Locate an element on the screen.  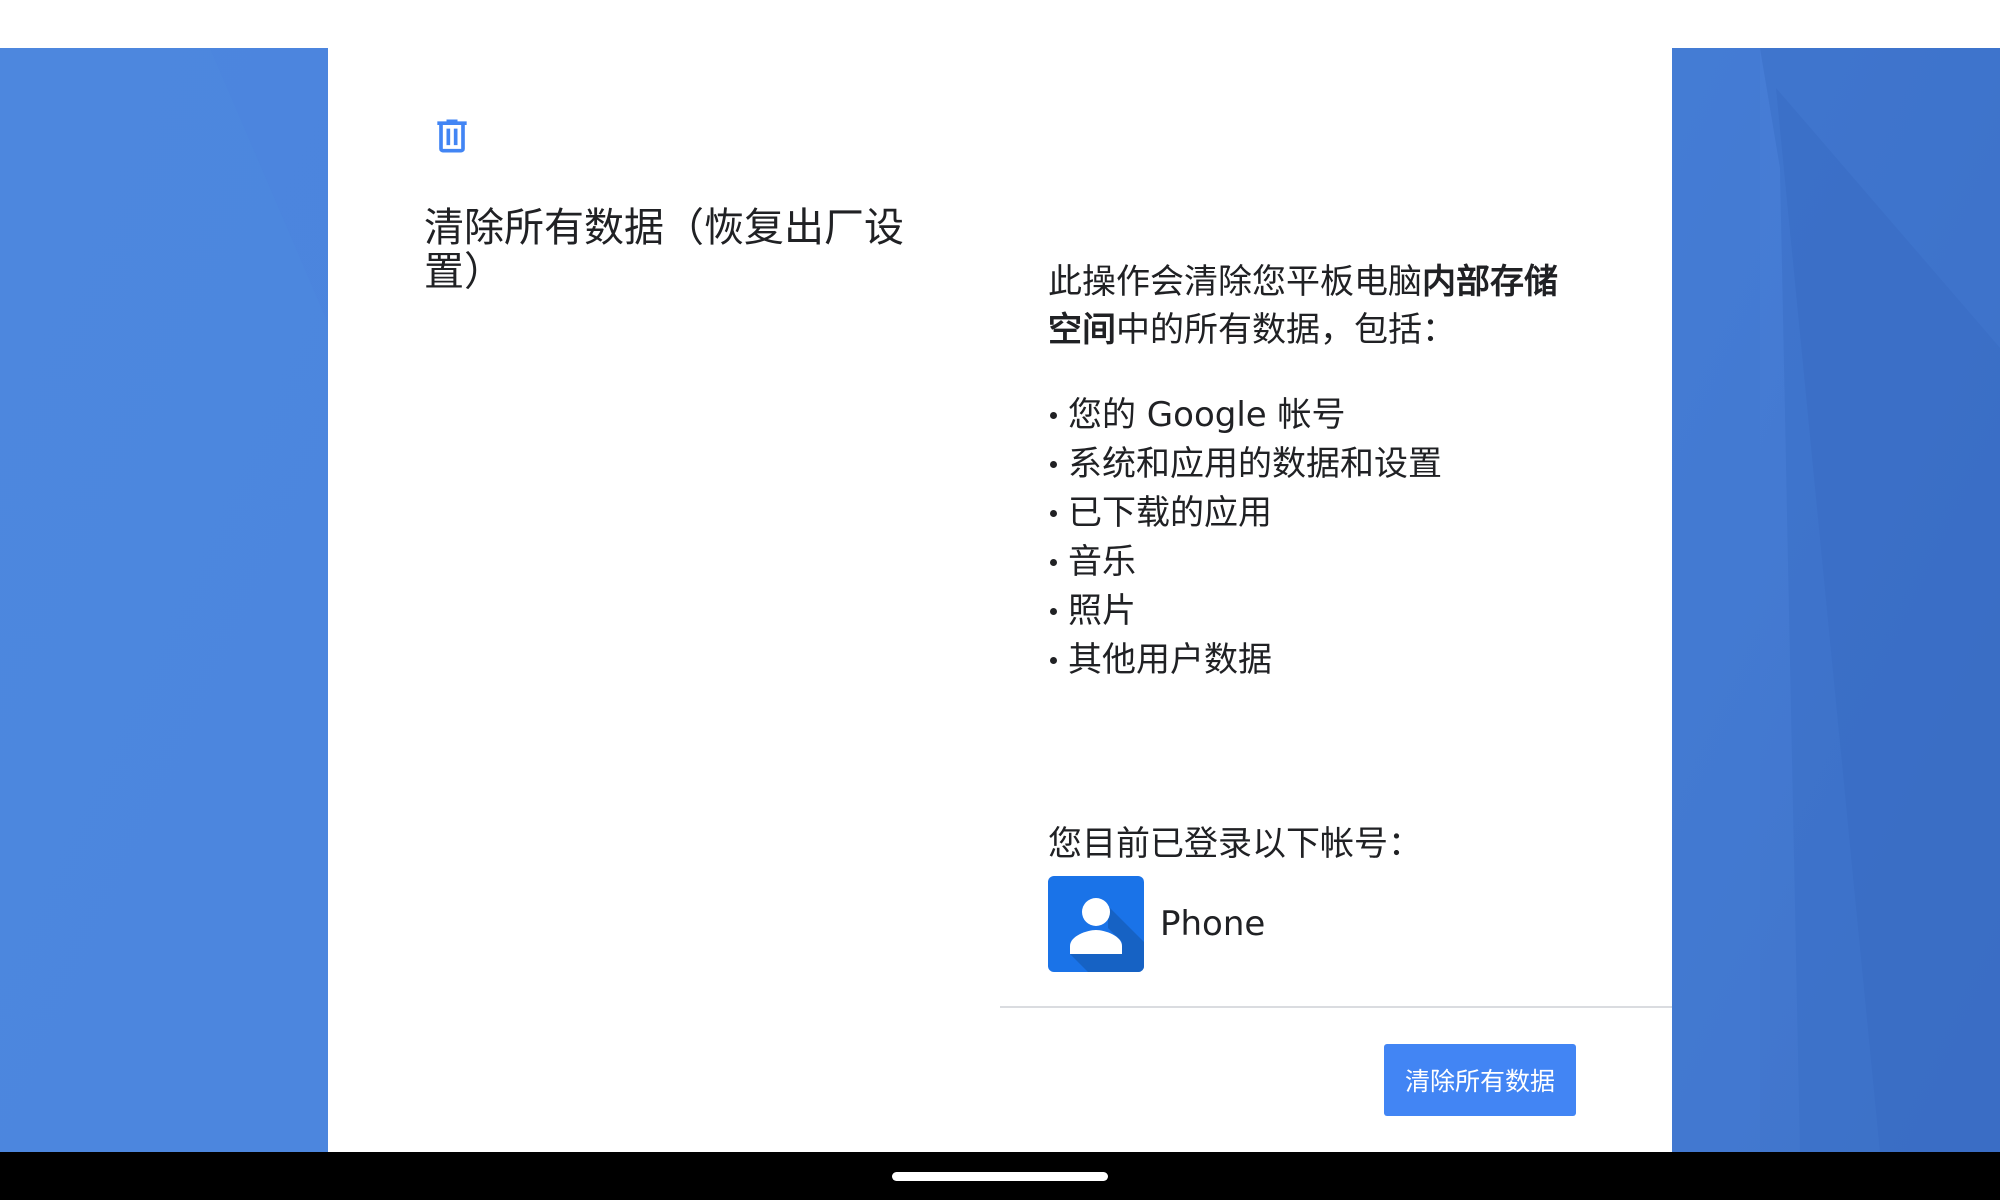
page-title: 清除所有数据（恢复出厂设置） is located at coordinates (664, 250).